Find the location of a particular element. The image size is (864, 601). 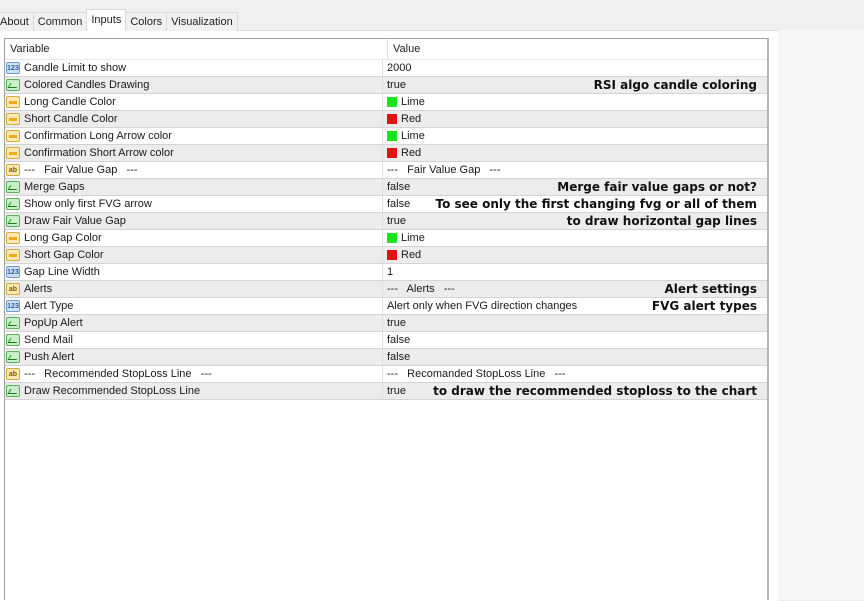

column-header-variable: Variable is located at coordinates (196, 49).